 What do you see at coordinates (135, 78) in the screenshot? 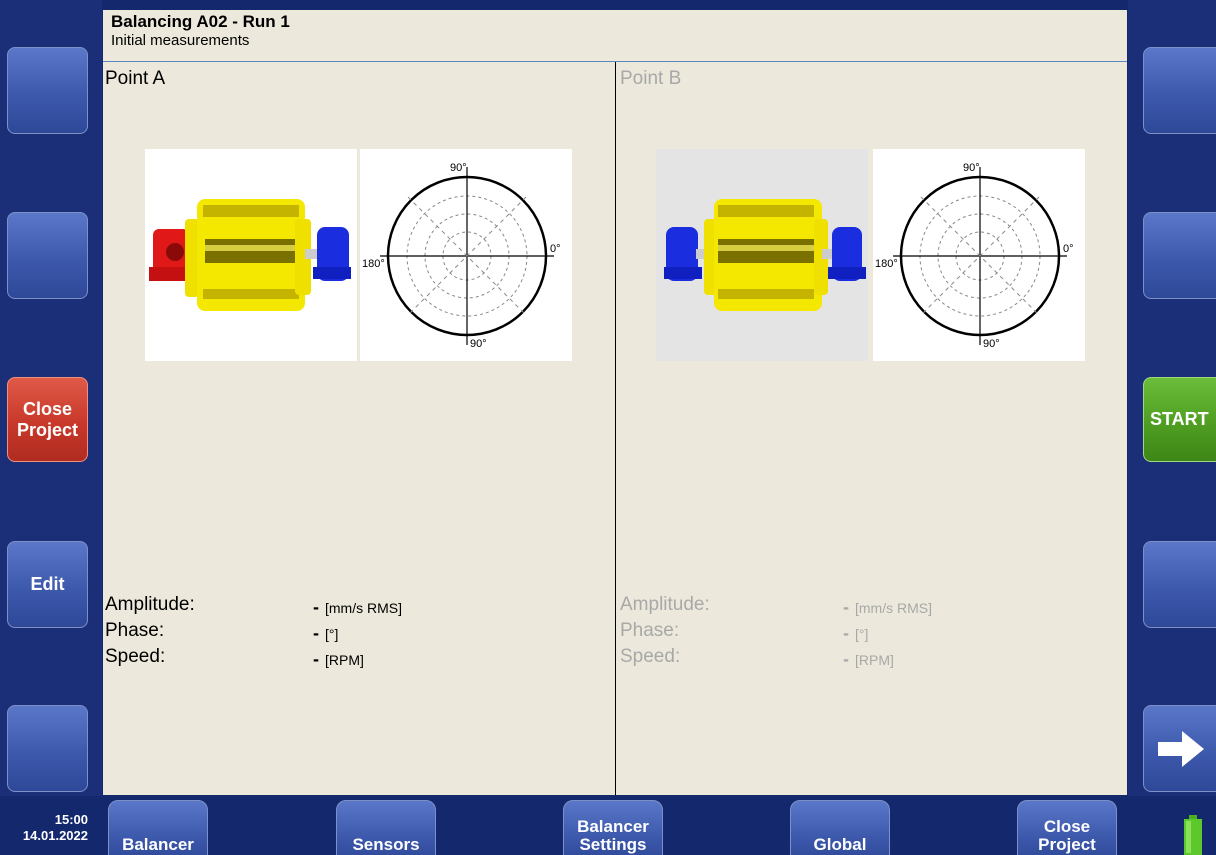
I see `point-a-label: Point A` at bounding box center [135, 78].